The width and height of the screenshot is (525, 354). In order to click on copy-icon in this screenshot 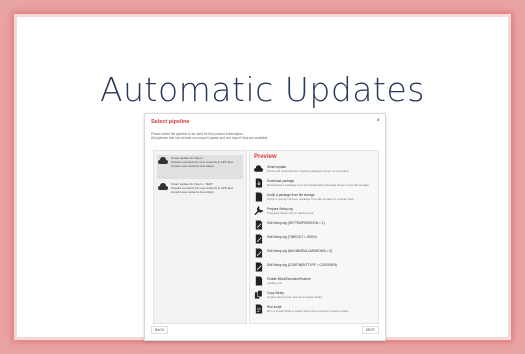, I will do `click(258, 294)`.